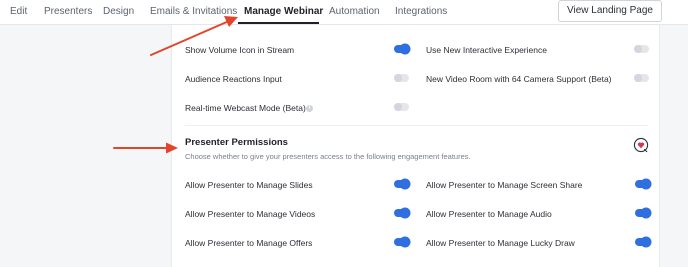  What do you see at coordinates (118, 11) in the screenshot?
I see `tab-design: Design` at bounding box center [118, 11].